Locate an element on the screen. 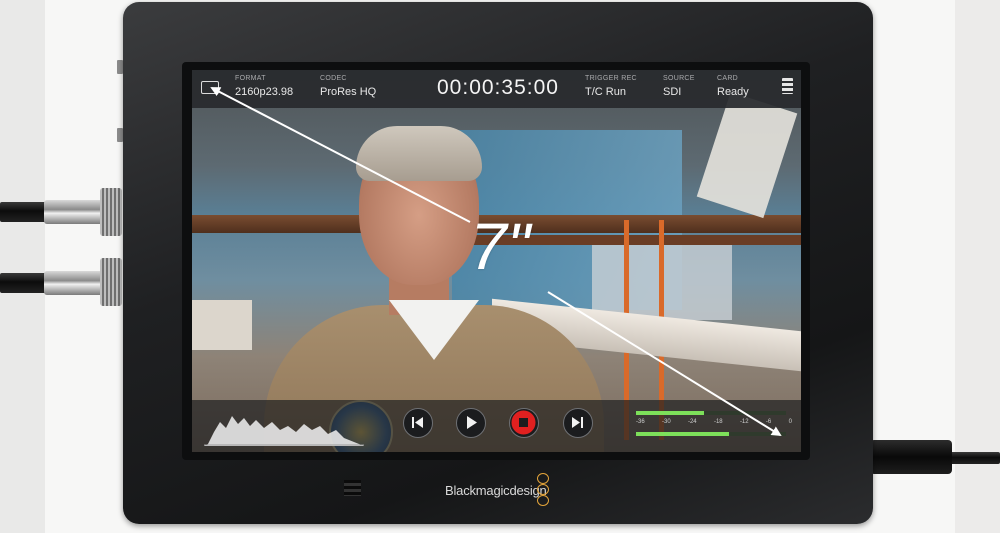 The image size is (1000, 533). audio-meter: -36 -30 -24 -18 -12 -6 0 is located at coordinates (712, 424).